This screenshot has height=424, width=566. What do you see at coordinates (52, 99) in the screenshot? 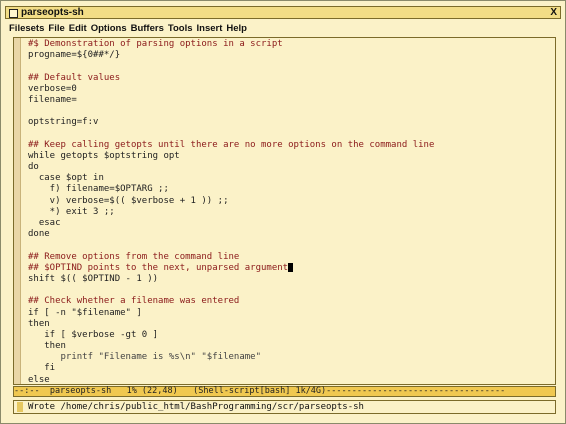
I see `code-text: filename=` at bounding box center [52, 99].